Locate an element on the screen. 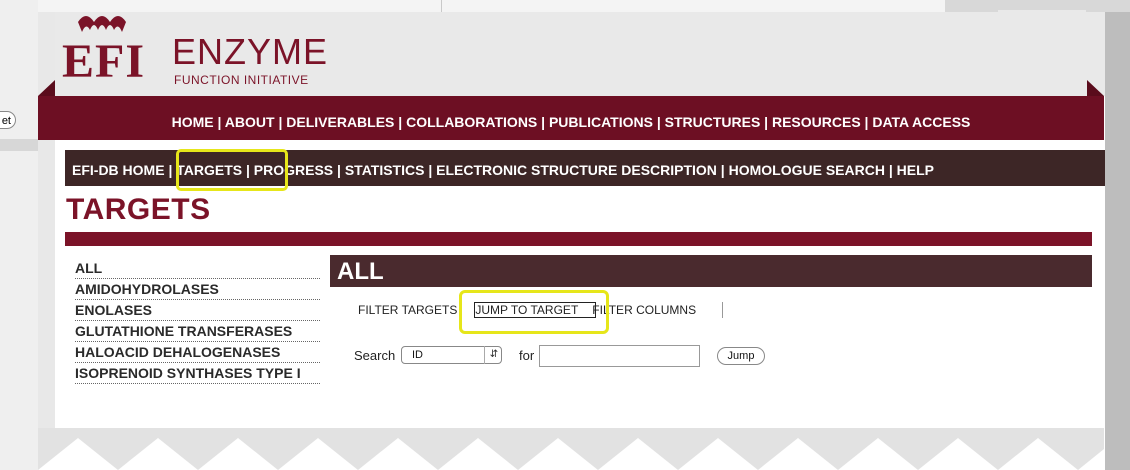 Image resolution: width=1130 pixels, height=470 pixels. logo-efi-text: EFI is located at coordinates (104, 61).